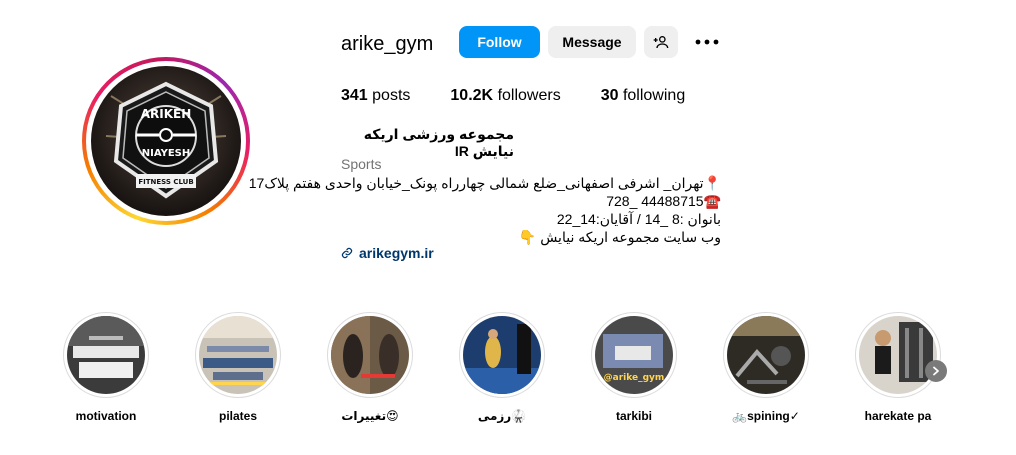  Describe the element at coordinates (387, 44) in the screenshot. I see `username: arike_gym` at that location.